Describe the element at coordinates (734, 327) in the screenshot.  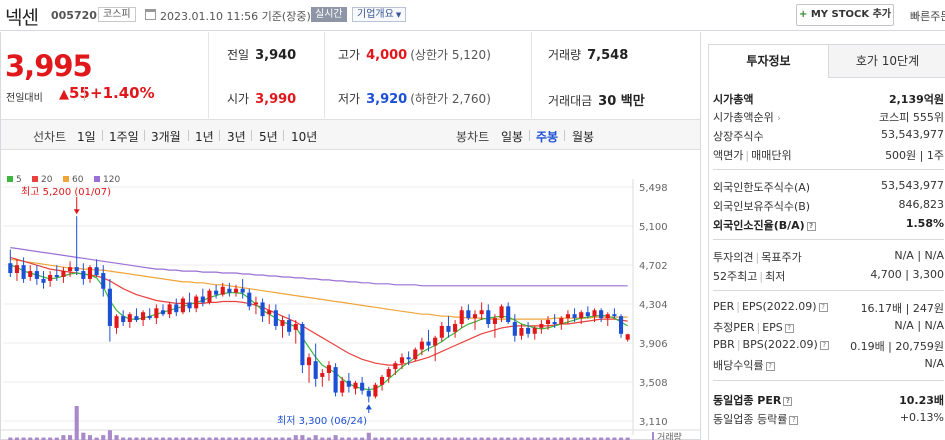
I see `est-per-label: 추정PER` at that location.